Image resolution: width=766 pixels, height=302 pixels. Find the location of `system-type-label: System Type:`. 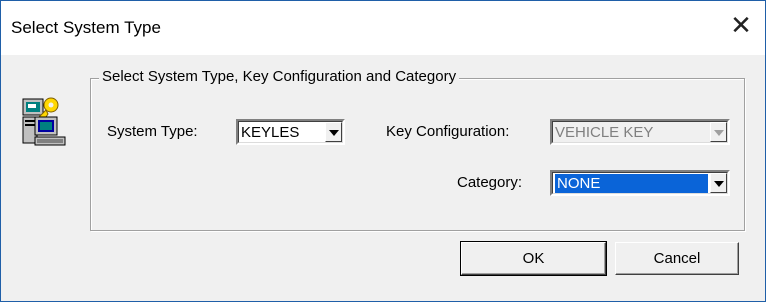

system-type-label: System Type: is located at coordinates (152, 131).